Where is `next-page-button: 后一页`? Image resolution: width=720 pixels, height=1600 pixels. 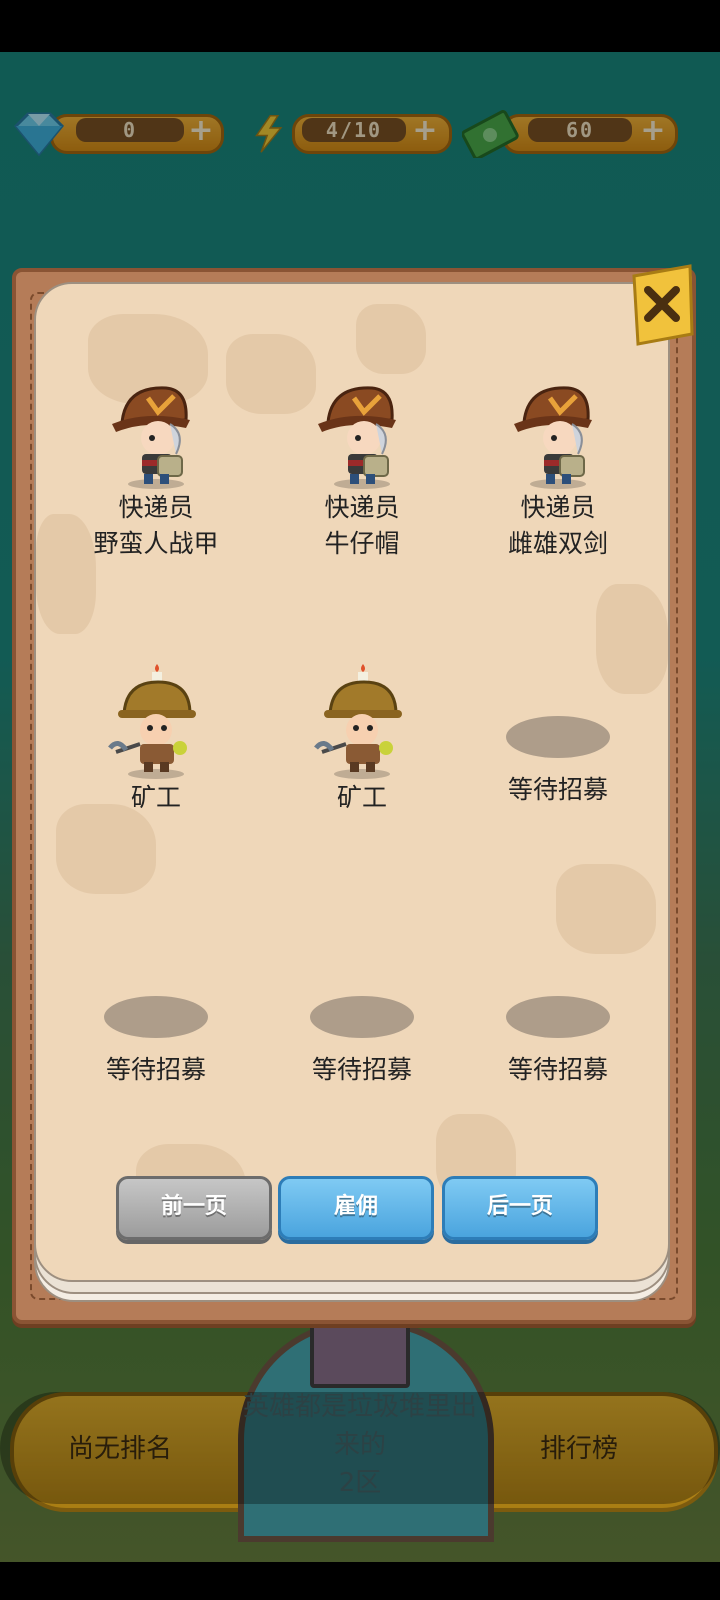 next-page-button: 后一页 is located at coordinates (520, 1208).